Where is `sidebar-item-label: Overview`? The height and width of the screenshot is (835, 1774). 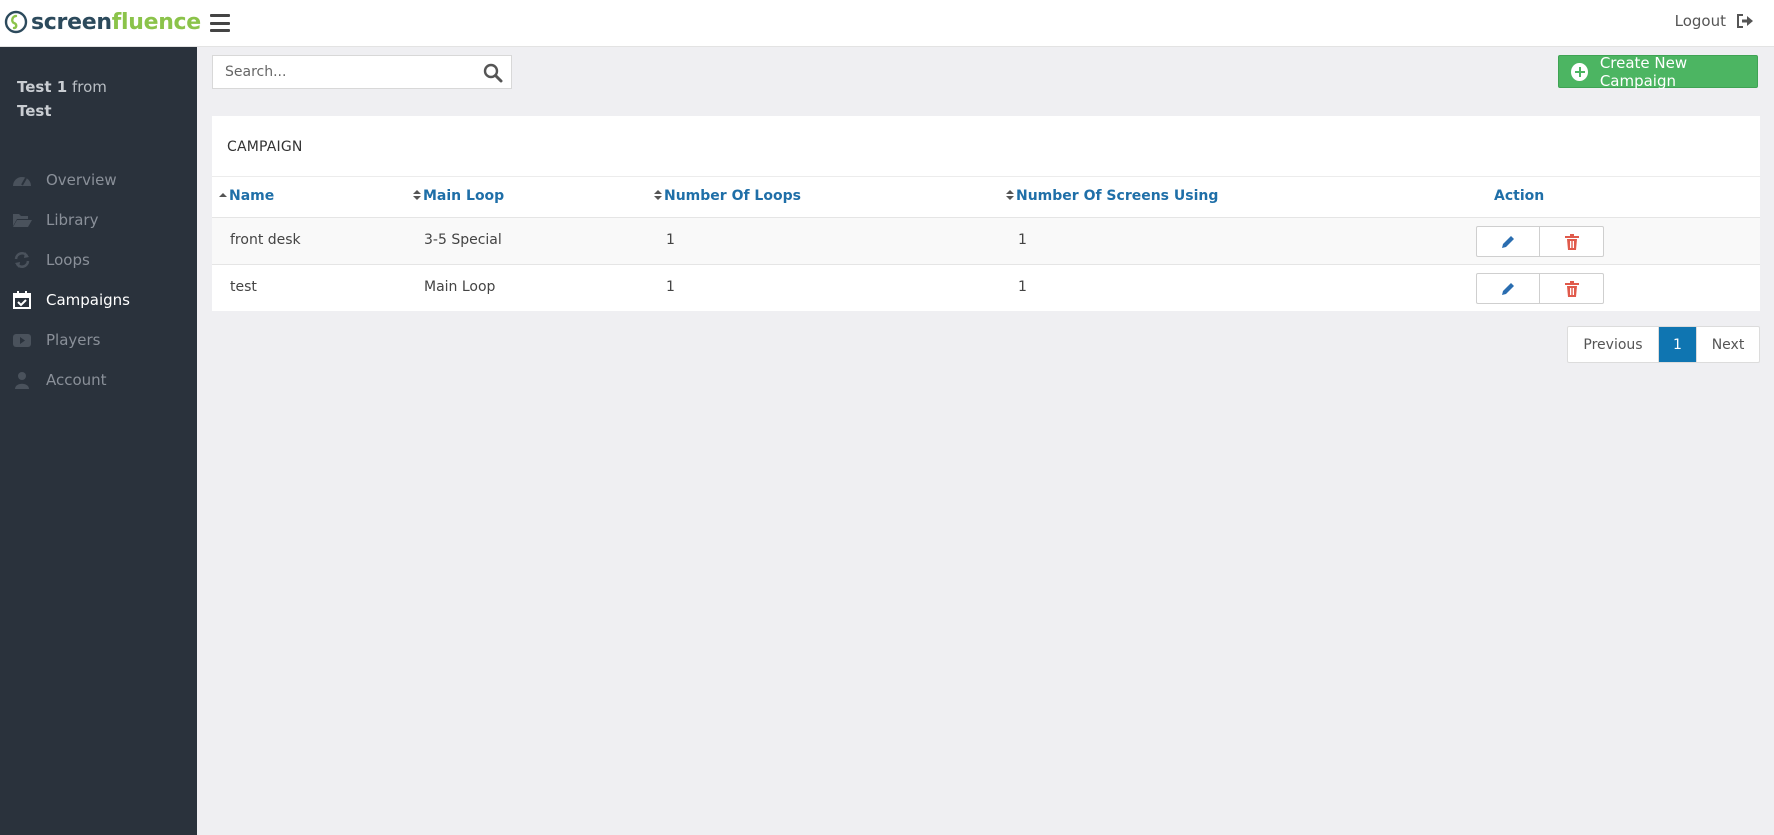
sidebar-item-label: Overview is located at coordinates (81, 180).